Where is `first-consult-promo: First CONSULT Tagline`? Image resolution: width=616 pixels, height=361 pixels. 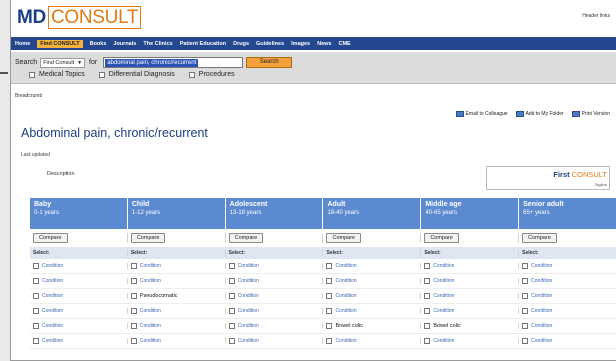
first-consult-promo: First CONSULT Tagline is located at coordinates (548, 178).